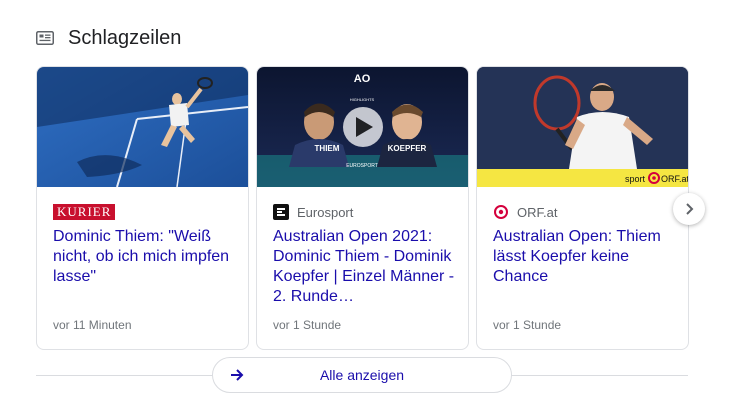 Image resolution: width=733 pixels, height=417 pixels. I want to click on play-icon, so click(363, 127).